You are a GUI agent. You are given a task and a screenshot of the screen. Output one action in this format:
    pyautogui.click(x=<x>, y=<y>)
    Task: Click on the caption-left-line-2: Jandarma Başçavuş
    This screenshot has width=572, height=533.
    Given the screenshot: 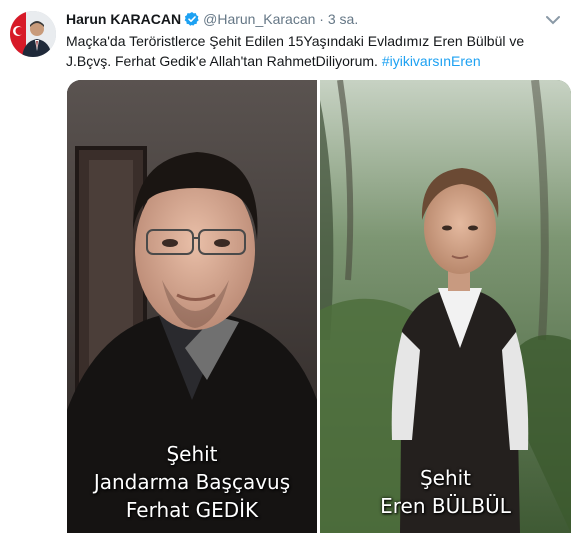 What is the action you would take?
    pyautogui.click(x=192, y=482)
    